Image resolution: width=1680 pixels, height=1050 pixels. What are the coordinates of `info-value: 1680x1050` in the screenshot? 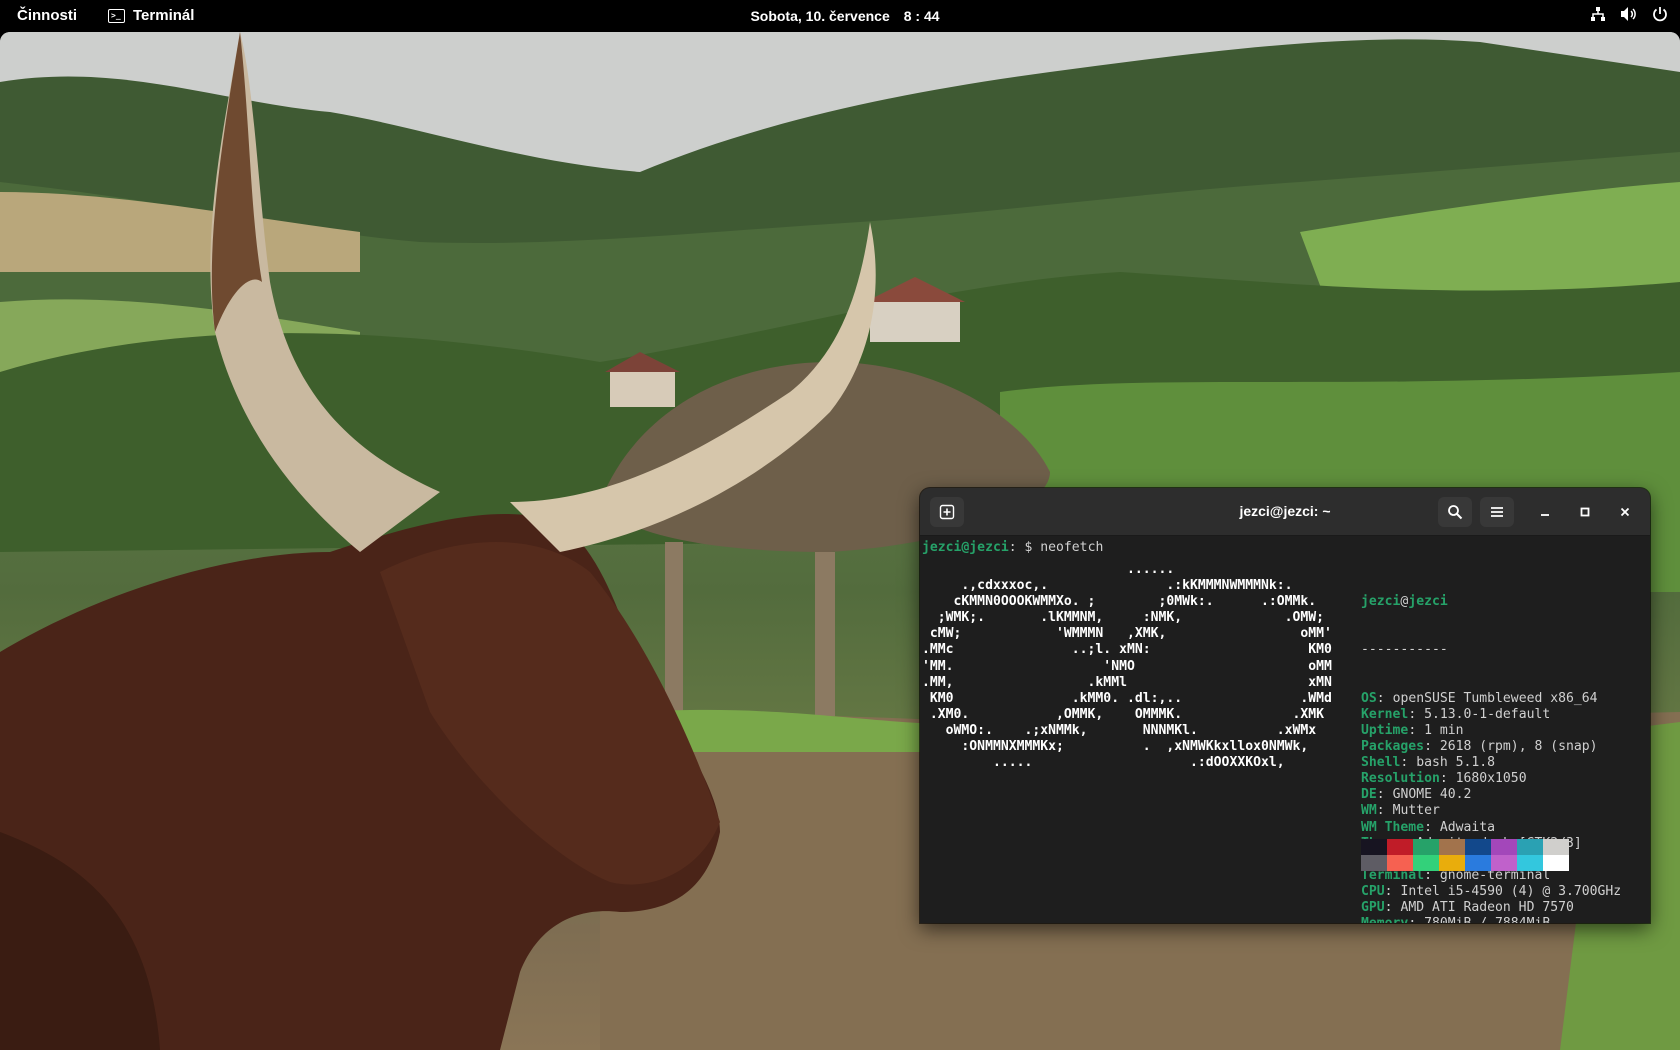 It's located at (1491, 779).